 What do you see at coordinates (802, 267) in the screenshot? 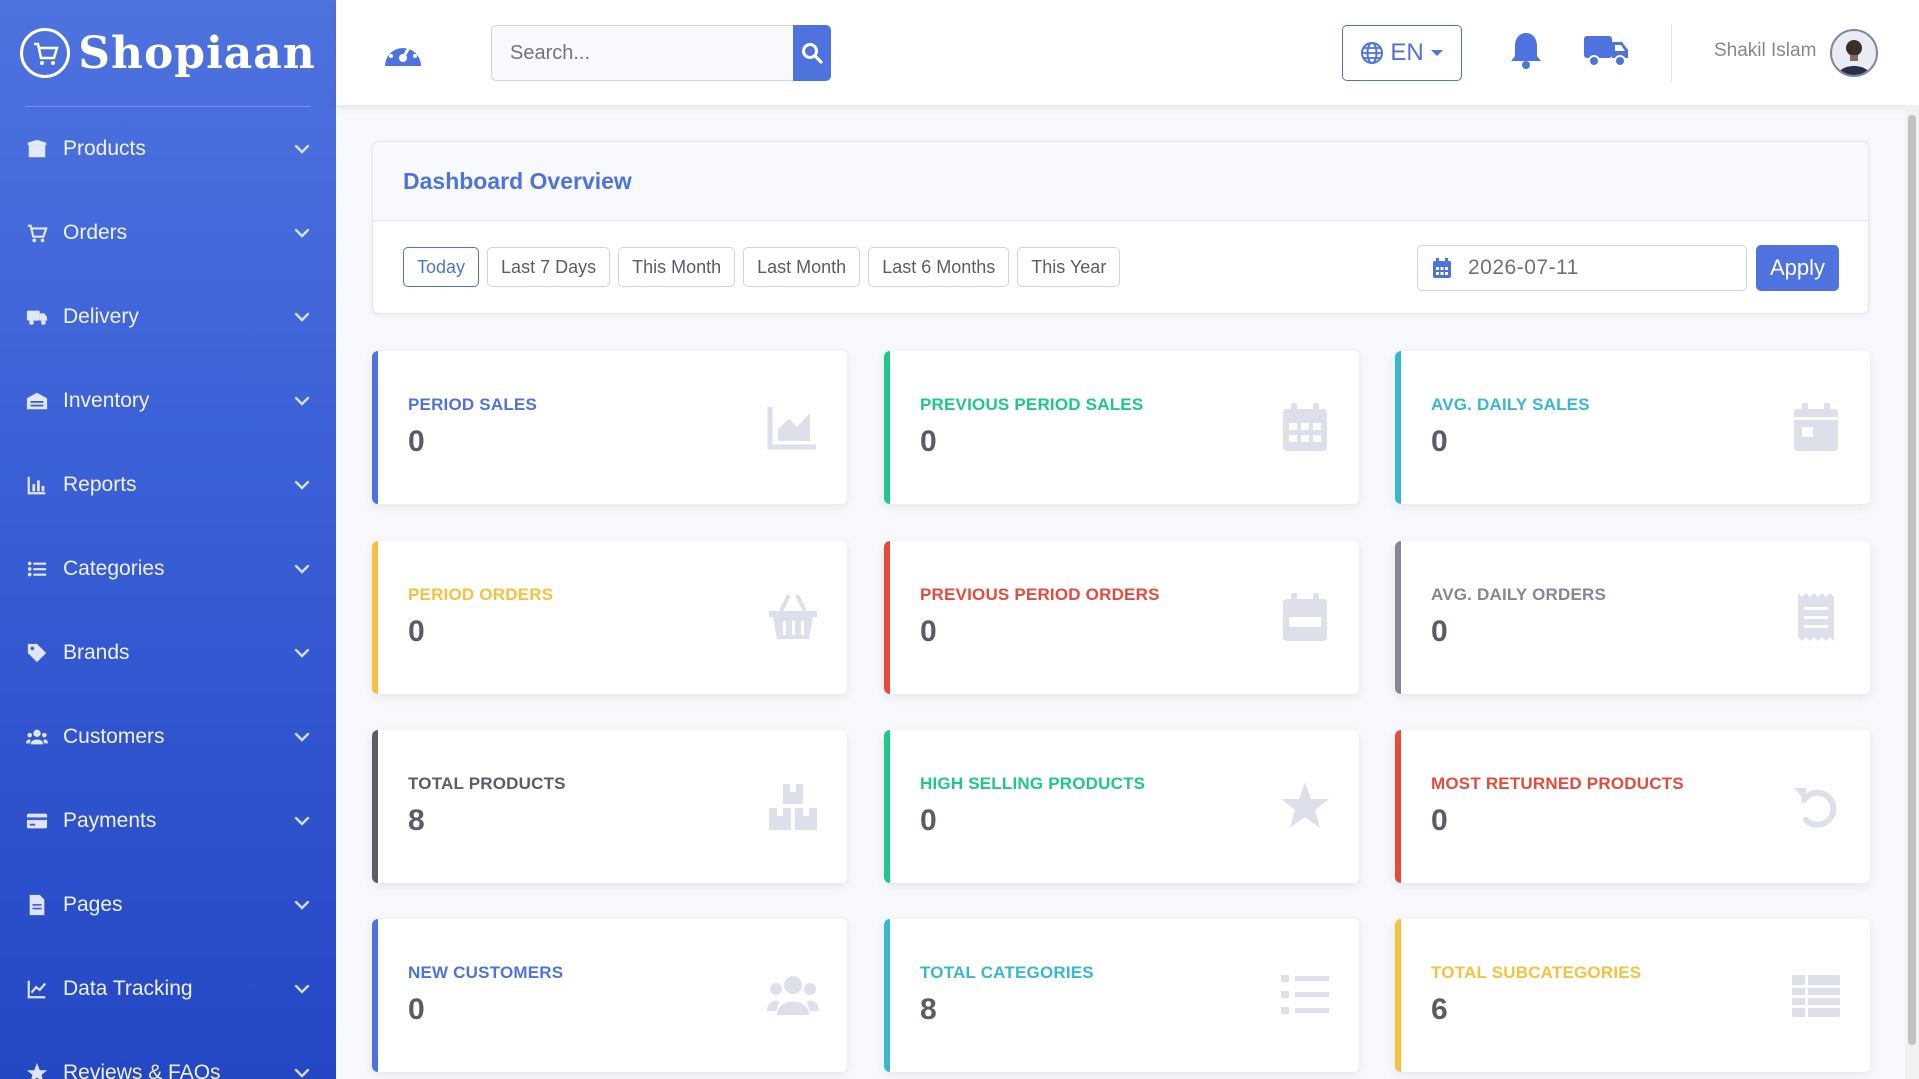
I see `filter-last-month: Last Month` at bounding box center [802, 267].